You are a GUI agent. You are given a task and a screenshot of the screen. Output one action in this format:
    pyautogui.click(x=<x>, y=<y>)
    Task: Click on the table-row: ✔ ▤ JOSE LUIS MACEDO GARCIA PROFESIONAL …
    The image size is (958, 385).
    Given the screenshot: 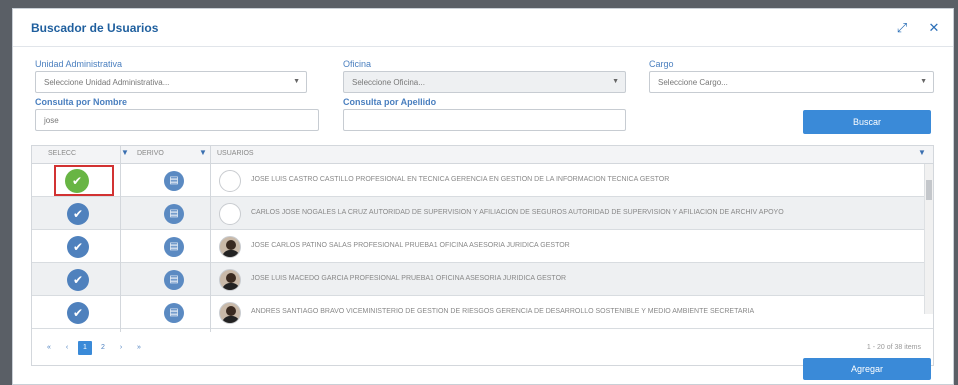 What is the action you would take?
    pyautogui.click(x=482, y=279)
    